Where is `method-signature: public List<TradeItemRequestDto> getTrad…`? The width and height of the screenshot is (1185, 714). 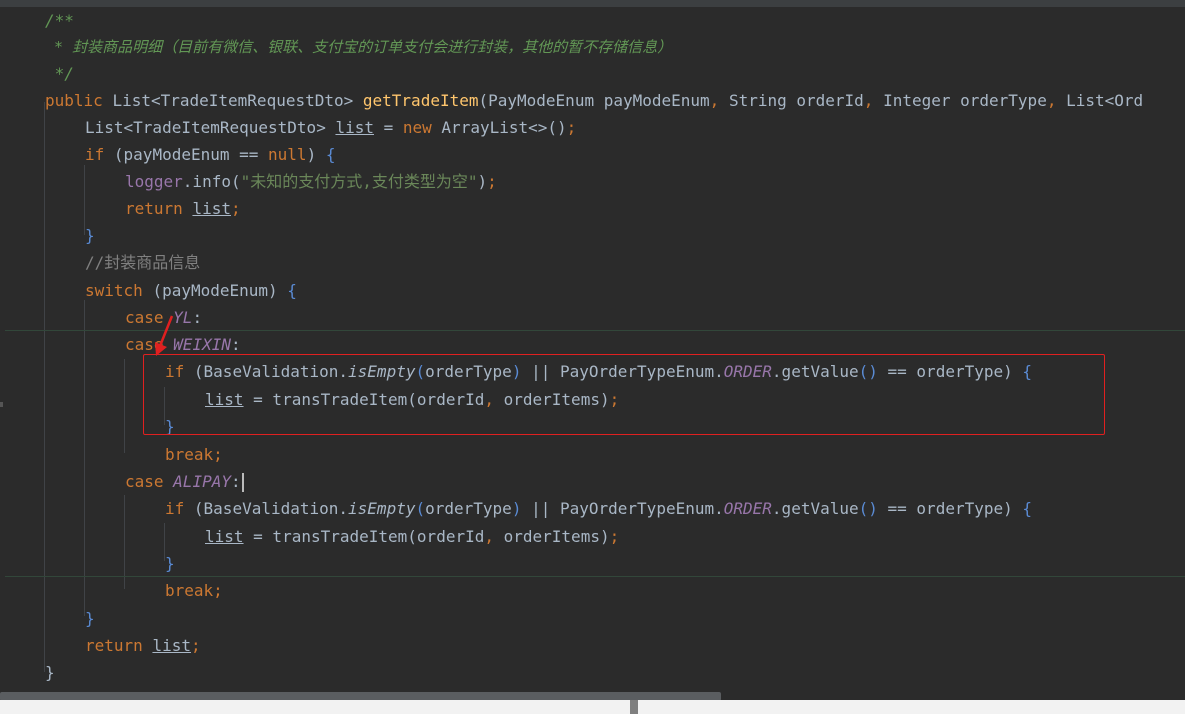 method-signature: public List<TradeItemRequestDto> getTrad… is located at coordinates (594, 100).